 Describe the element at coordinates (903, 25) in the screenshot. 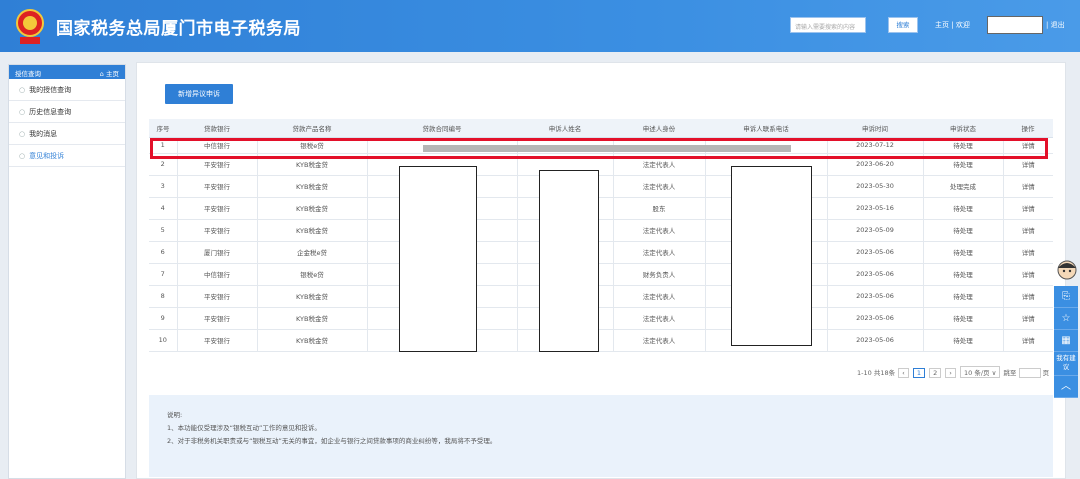

I see `search-button: 搜索` at that location.